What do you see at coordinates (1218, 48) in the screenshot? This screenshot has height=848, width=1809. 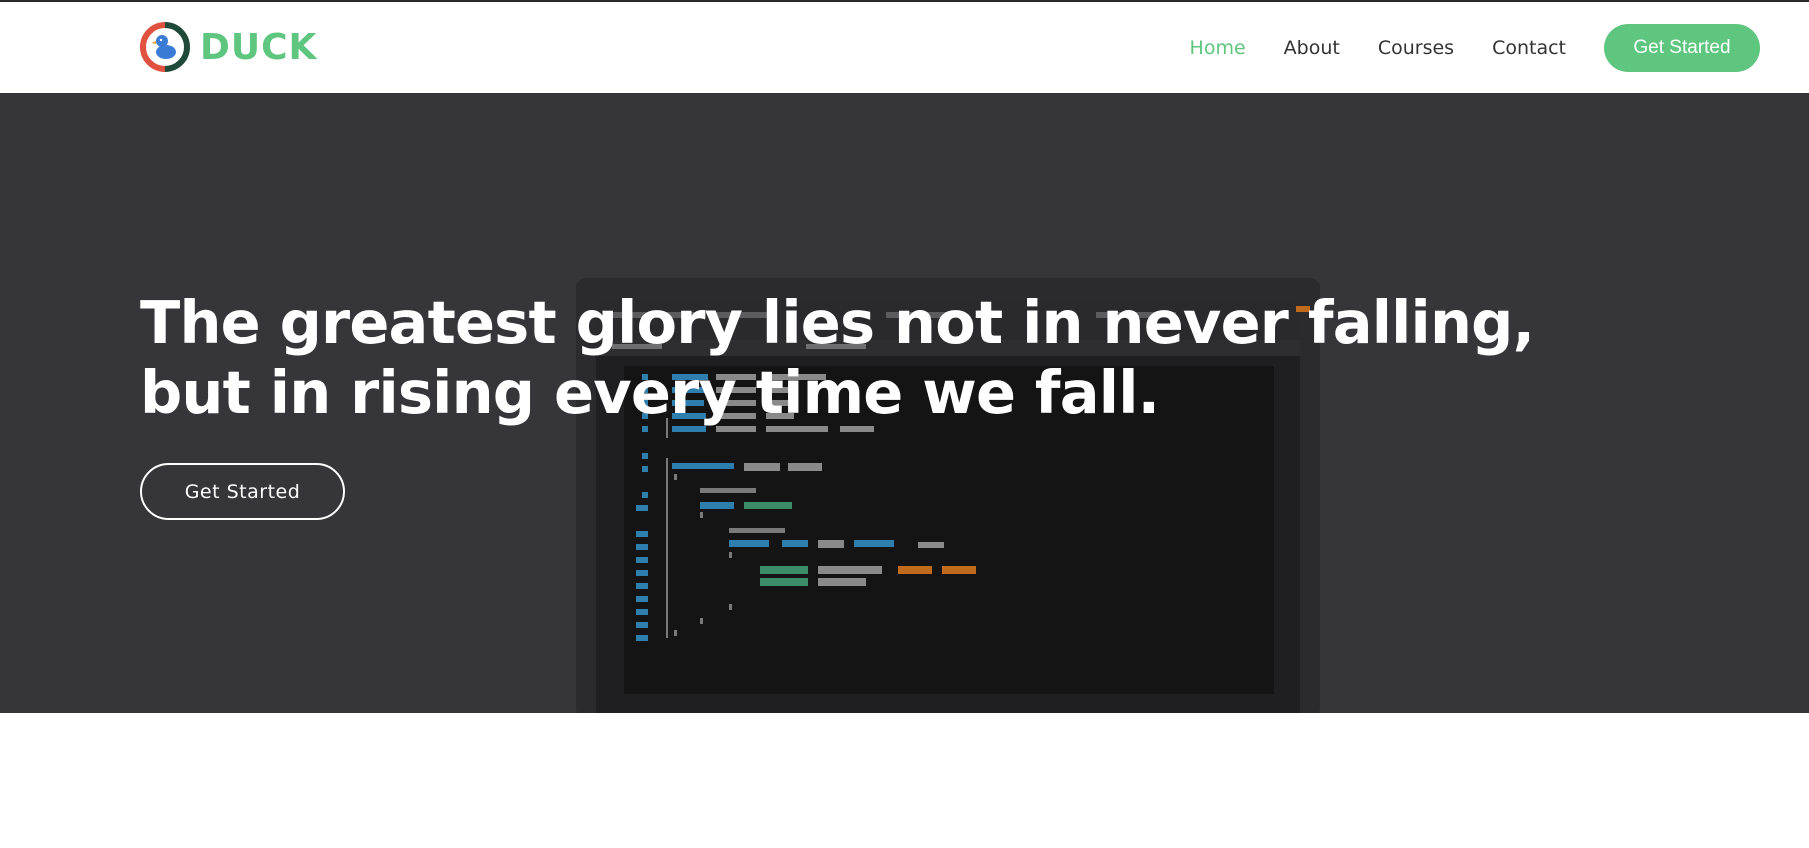 I see `nav-link-home: Home` at bounding box center [1218, 48].